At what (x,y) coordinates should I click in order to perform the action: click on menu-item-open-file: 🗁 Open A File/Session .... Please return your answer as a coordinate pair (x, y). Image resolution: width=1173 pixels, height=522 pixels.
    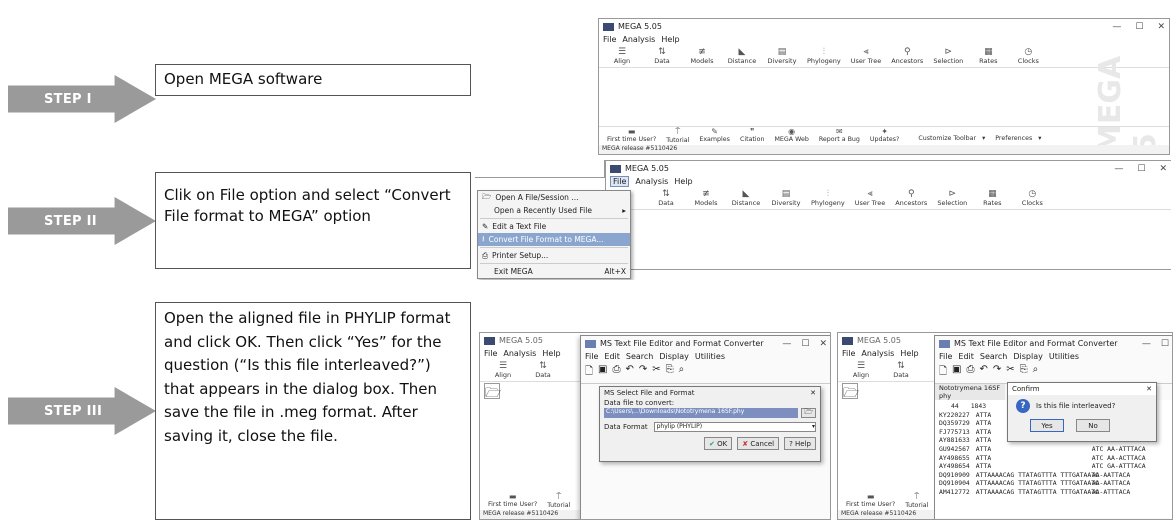
    Looking at the image, I should click on (554, 197).